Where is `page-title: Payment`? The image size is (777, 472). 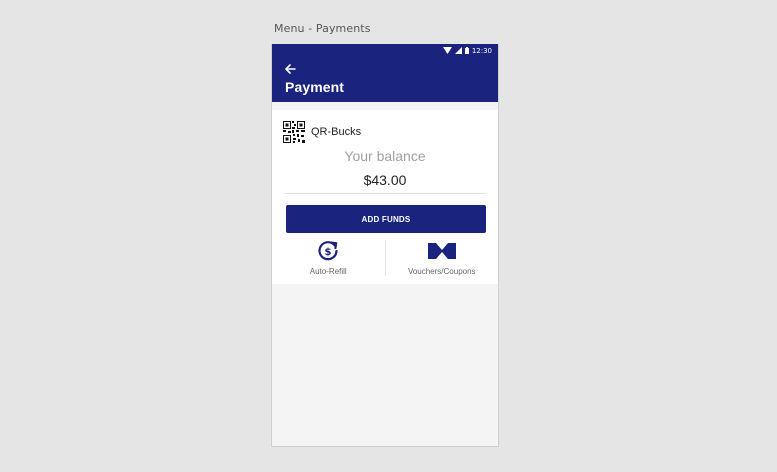
page-title: Payment is located at coordinates (315, 87).